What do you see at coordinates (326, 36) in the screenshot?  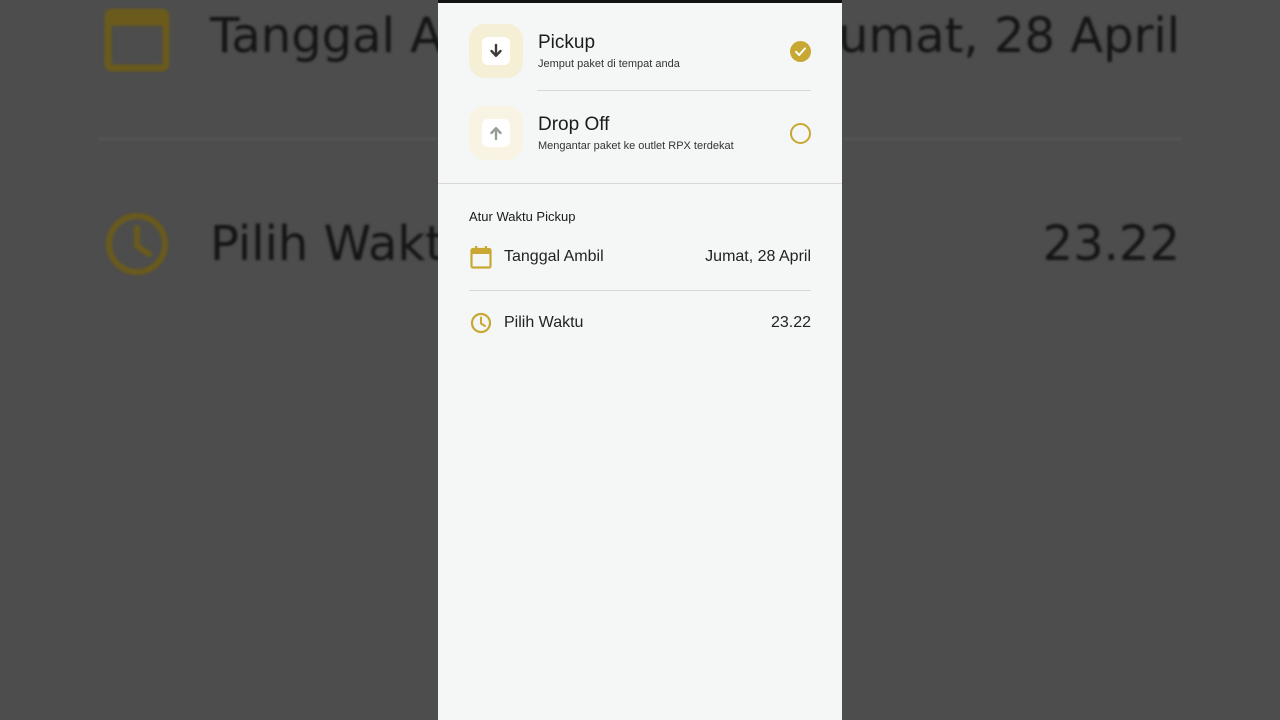 I see `bg-date-label: Tanggal A` at bounding box center [326, 36].